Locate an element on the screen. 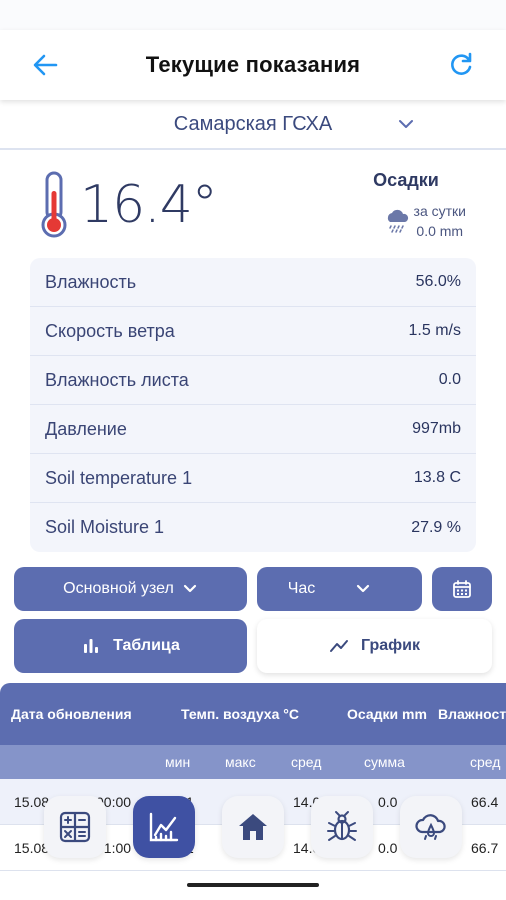  calendar-icon is located at coordinates (462, 589).